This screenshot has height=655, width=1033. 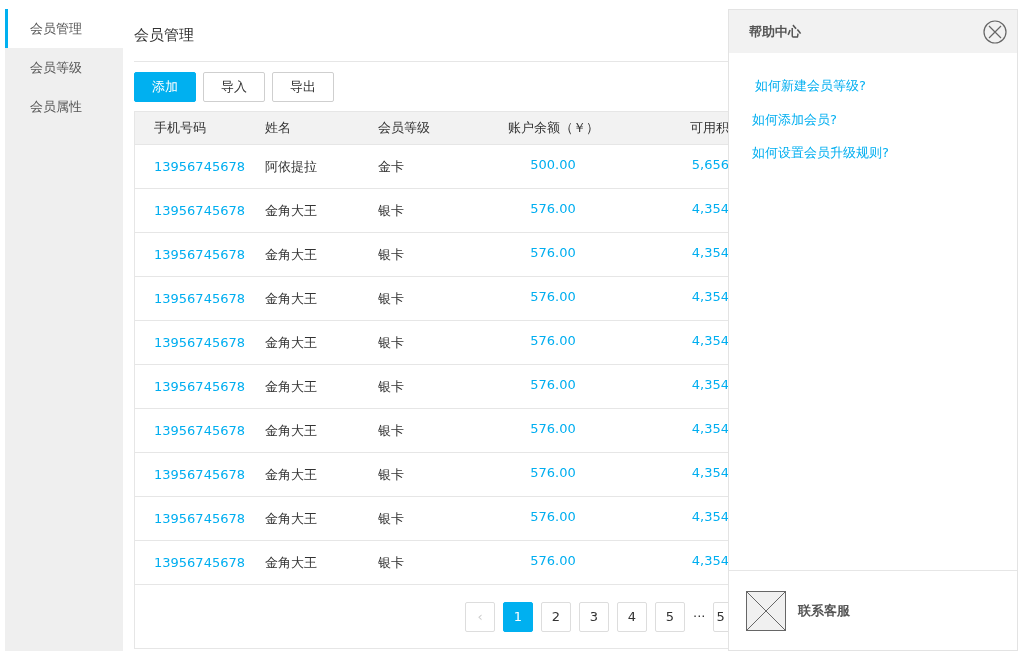 I want to click on column-header: 会员等级, so click(x=404, y=128).